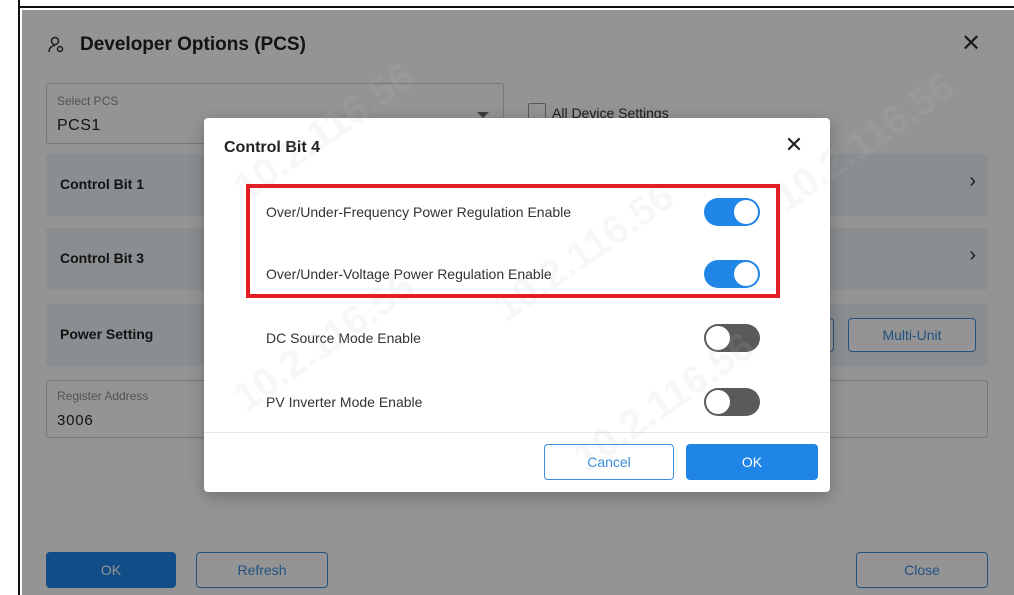  What do you see at coordinates (10, 297) in the screenshot?
I see `frame-left-border` at bounding box center [10, 297].